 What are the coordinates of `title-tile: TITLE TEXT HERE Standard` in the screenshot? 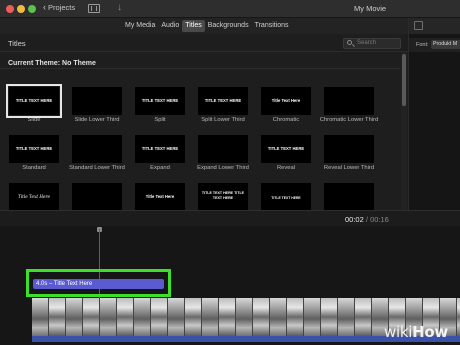 It's located at (34, 153).